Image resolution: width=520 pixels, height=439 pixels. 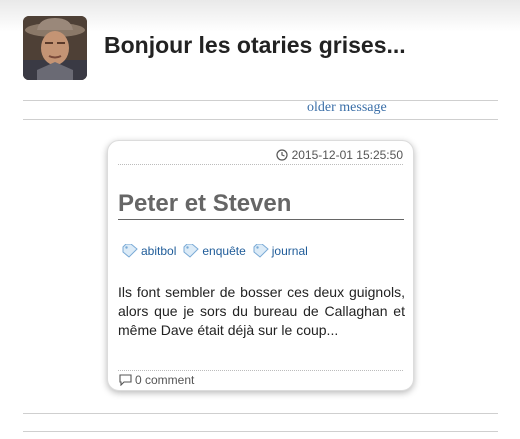 What do you see at coordinates (281, 155) in the screenshot?
I see `clock-icon` at bounding box center [281, 155].